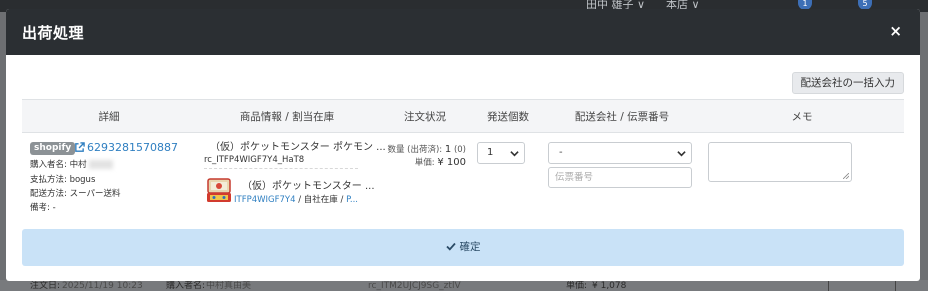 The image size is (928, 291). I want to click on buyer-line: 購入者名: 中村, so click(71, 164).